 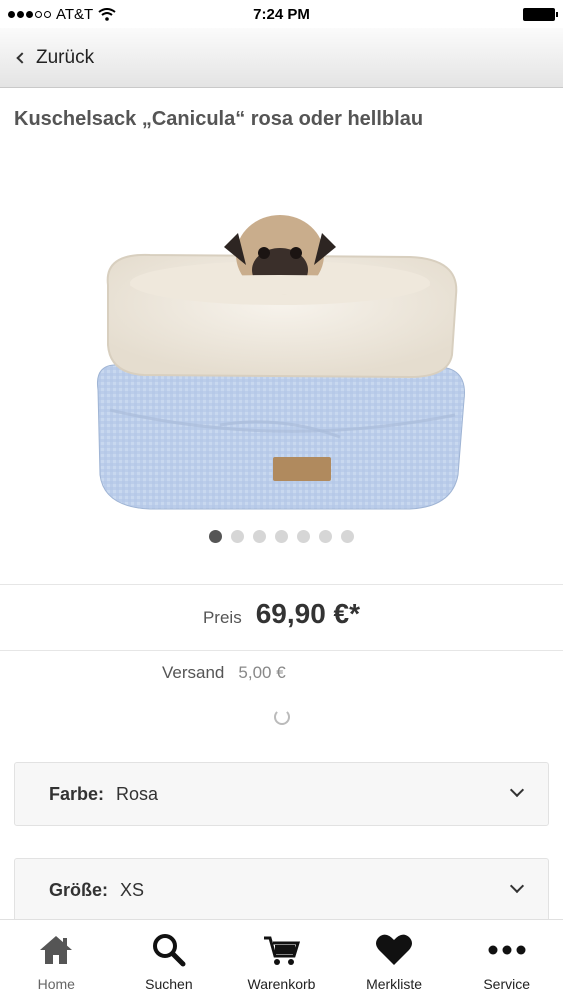 I want to click on tab-label: Home, so click(x=56, y=984).